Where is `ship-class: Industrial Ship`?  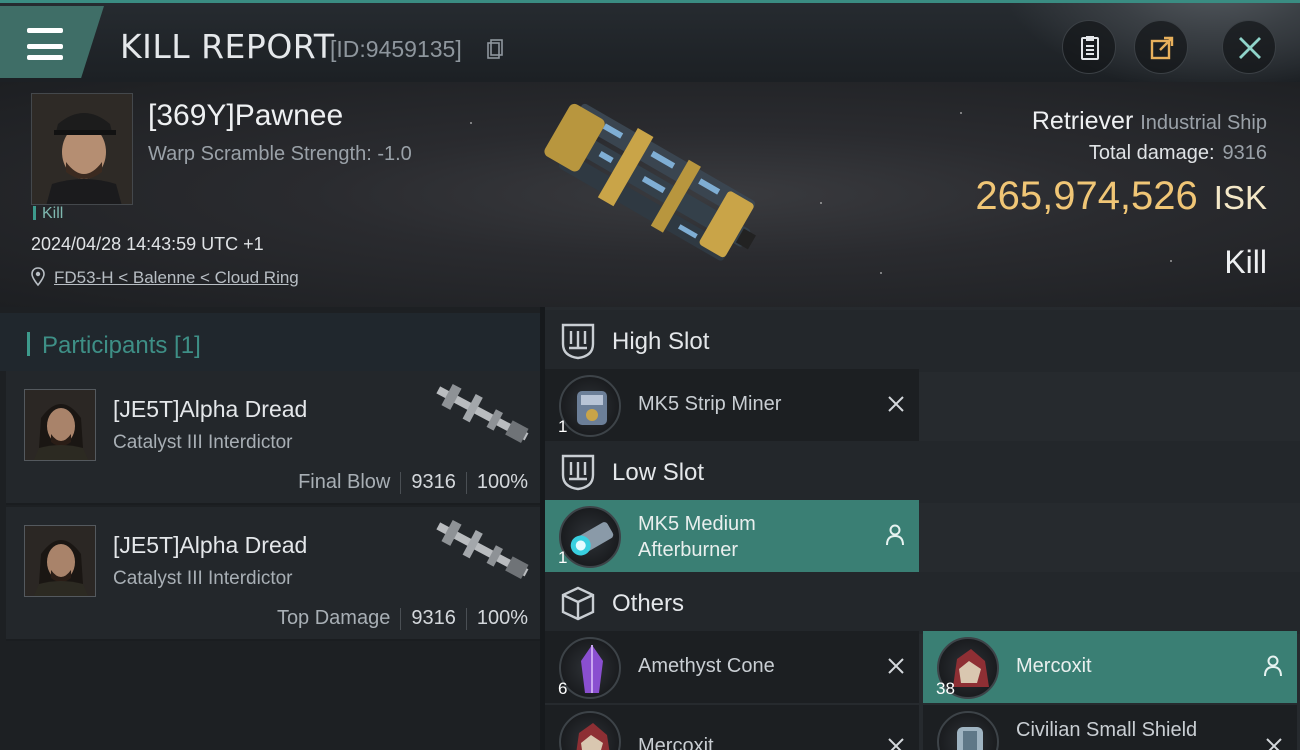 ship-class: Industrial Ship is located at coordinates (1203, 123).